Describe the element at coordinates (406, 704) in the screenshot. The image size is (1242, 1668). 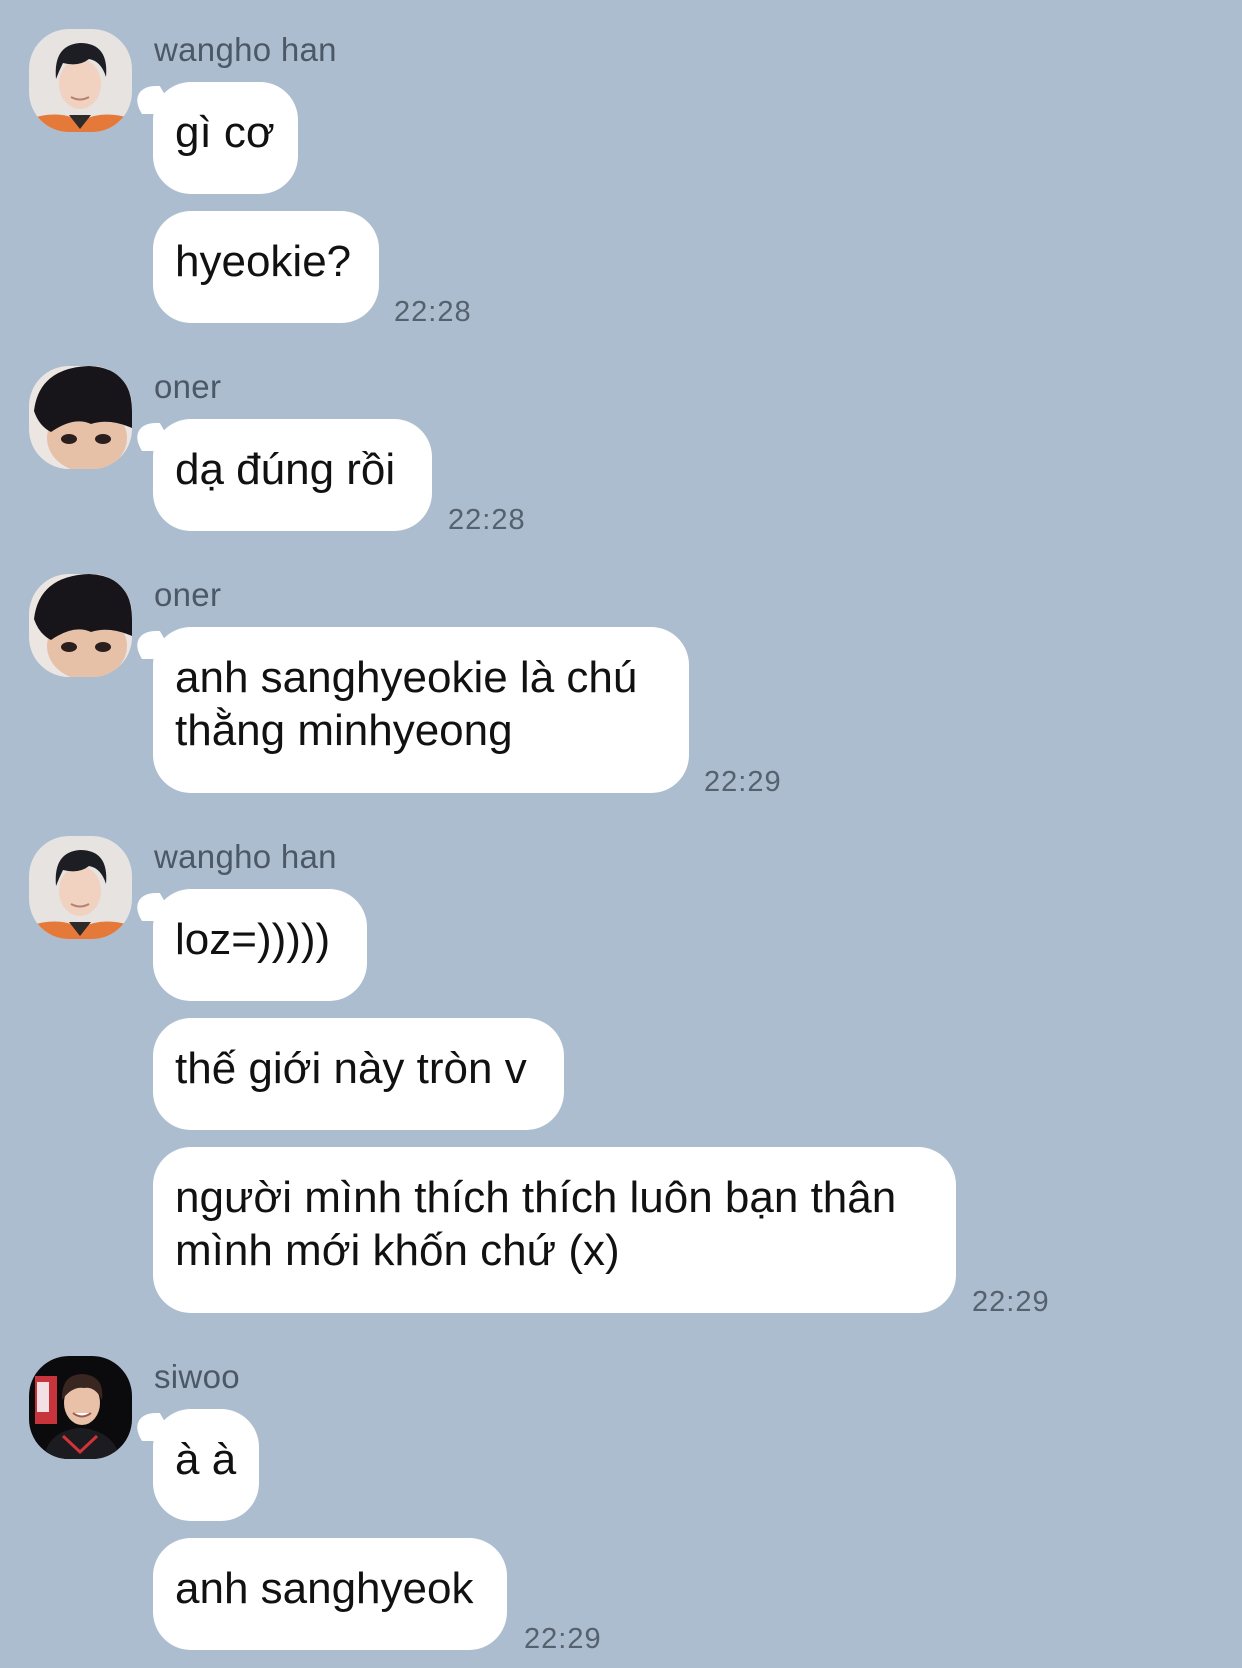
I see `message-text: anh sanghyeokie là chú thằng minhyeong` at that location.